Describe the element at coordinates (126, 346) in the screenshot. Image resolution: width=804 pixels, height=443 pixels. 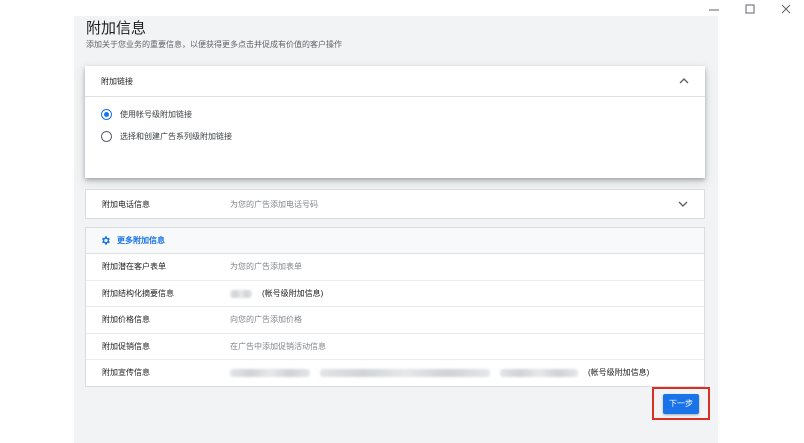
I see `extension-label: 附加促销信息` at that location.